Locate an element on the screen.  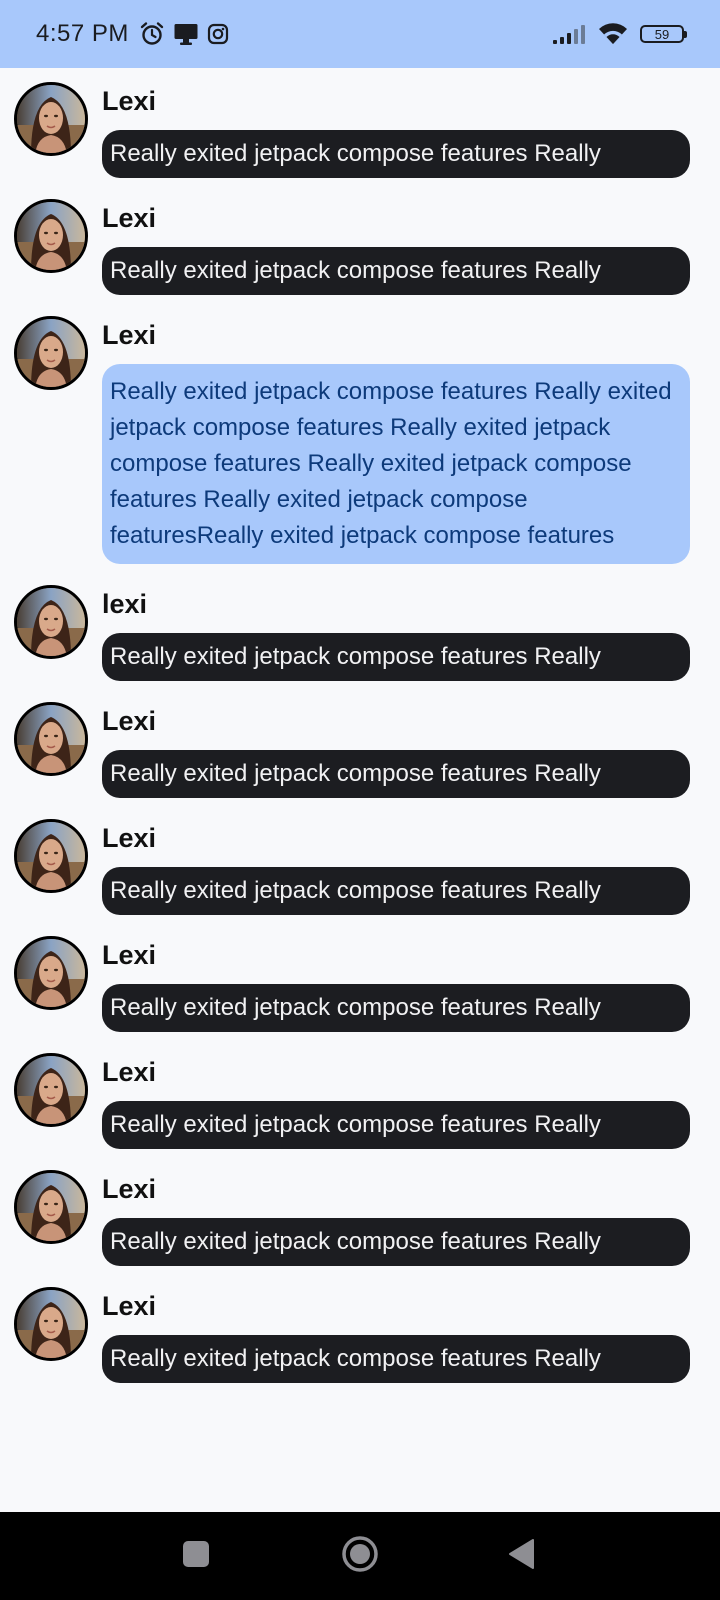
home-button is located at coordinates (360, 1556).